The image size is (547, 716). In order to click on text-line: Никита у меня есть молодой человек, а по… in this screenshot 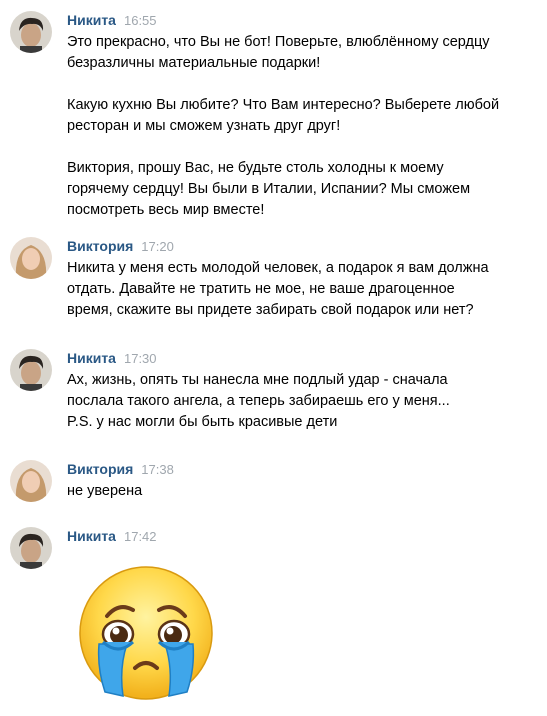, I will do `click(278, 268)`.